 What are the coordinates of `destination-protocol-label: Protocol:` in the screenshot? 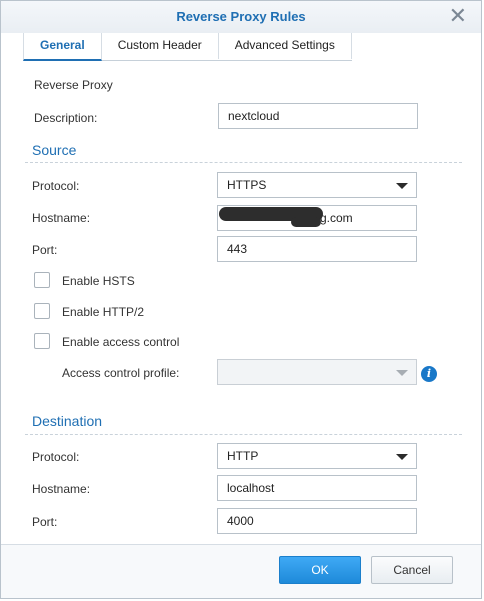 It's located at (56, 457).